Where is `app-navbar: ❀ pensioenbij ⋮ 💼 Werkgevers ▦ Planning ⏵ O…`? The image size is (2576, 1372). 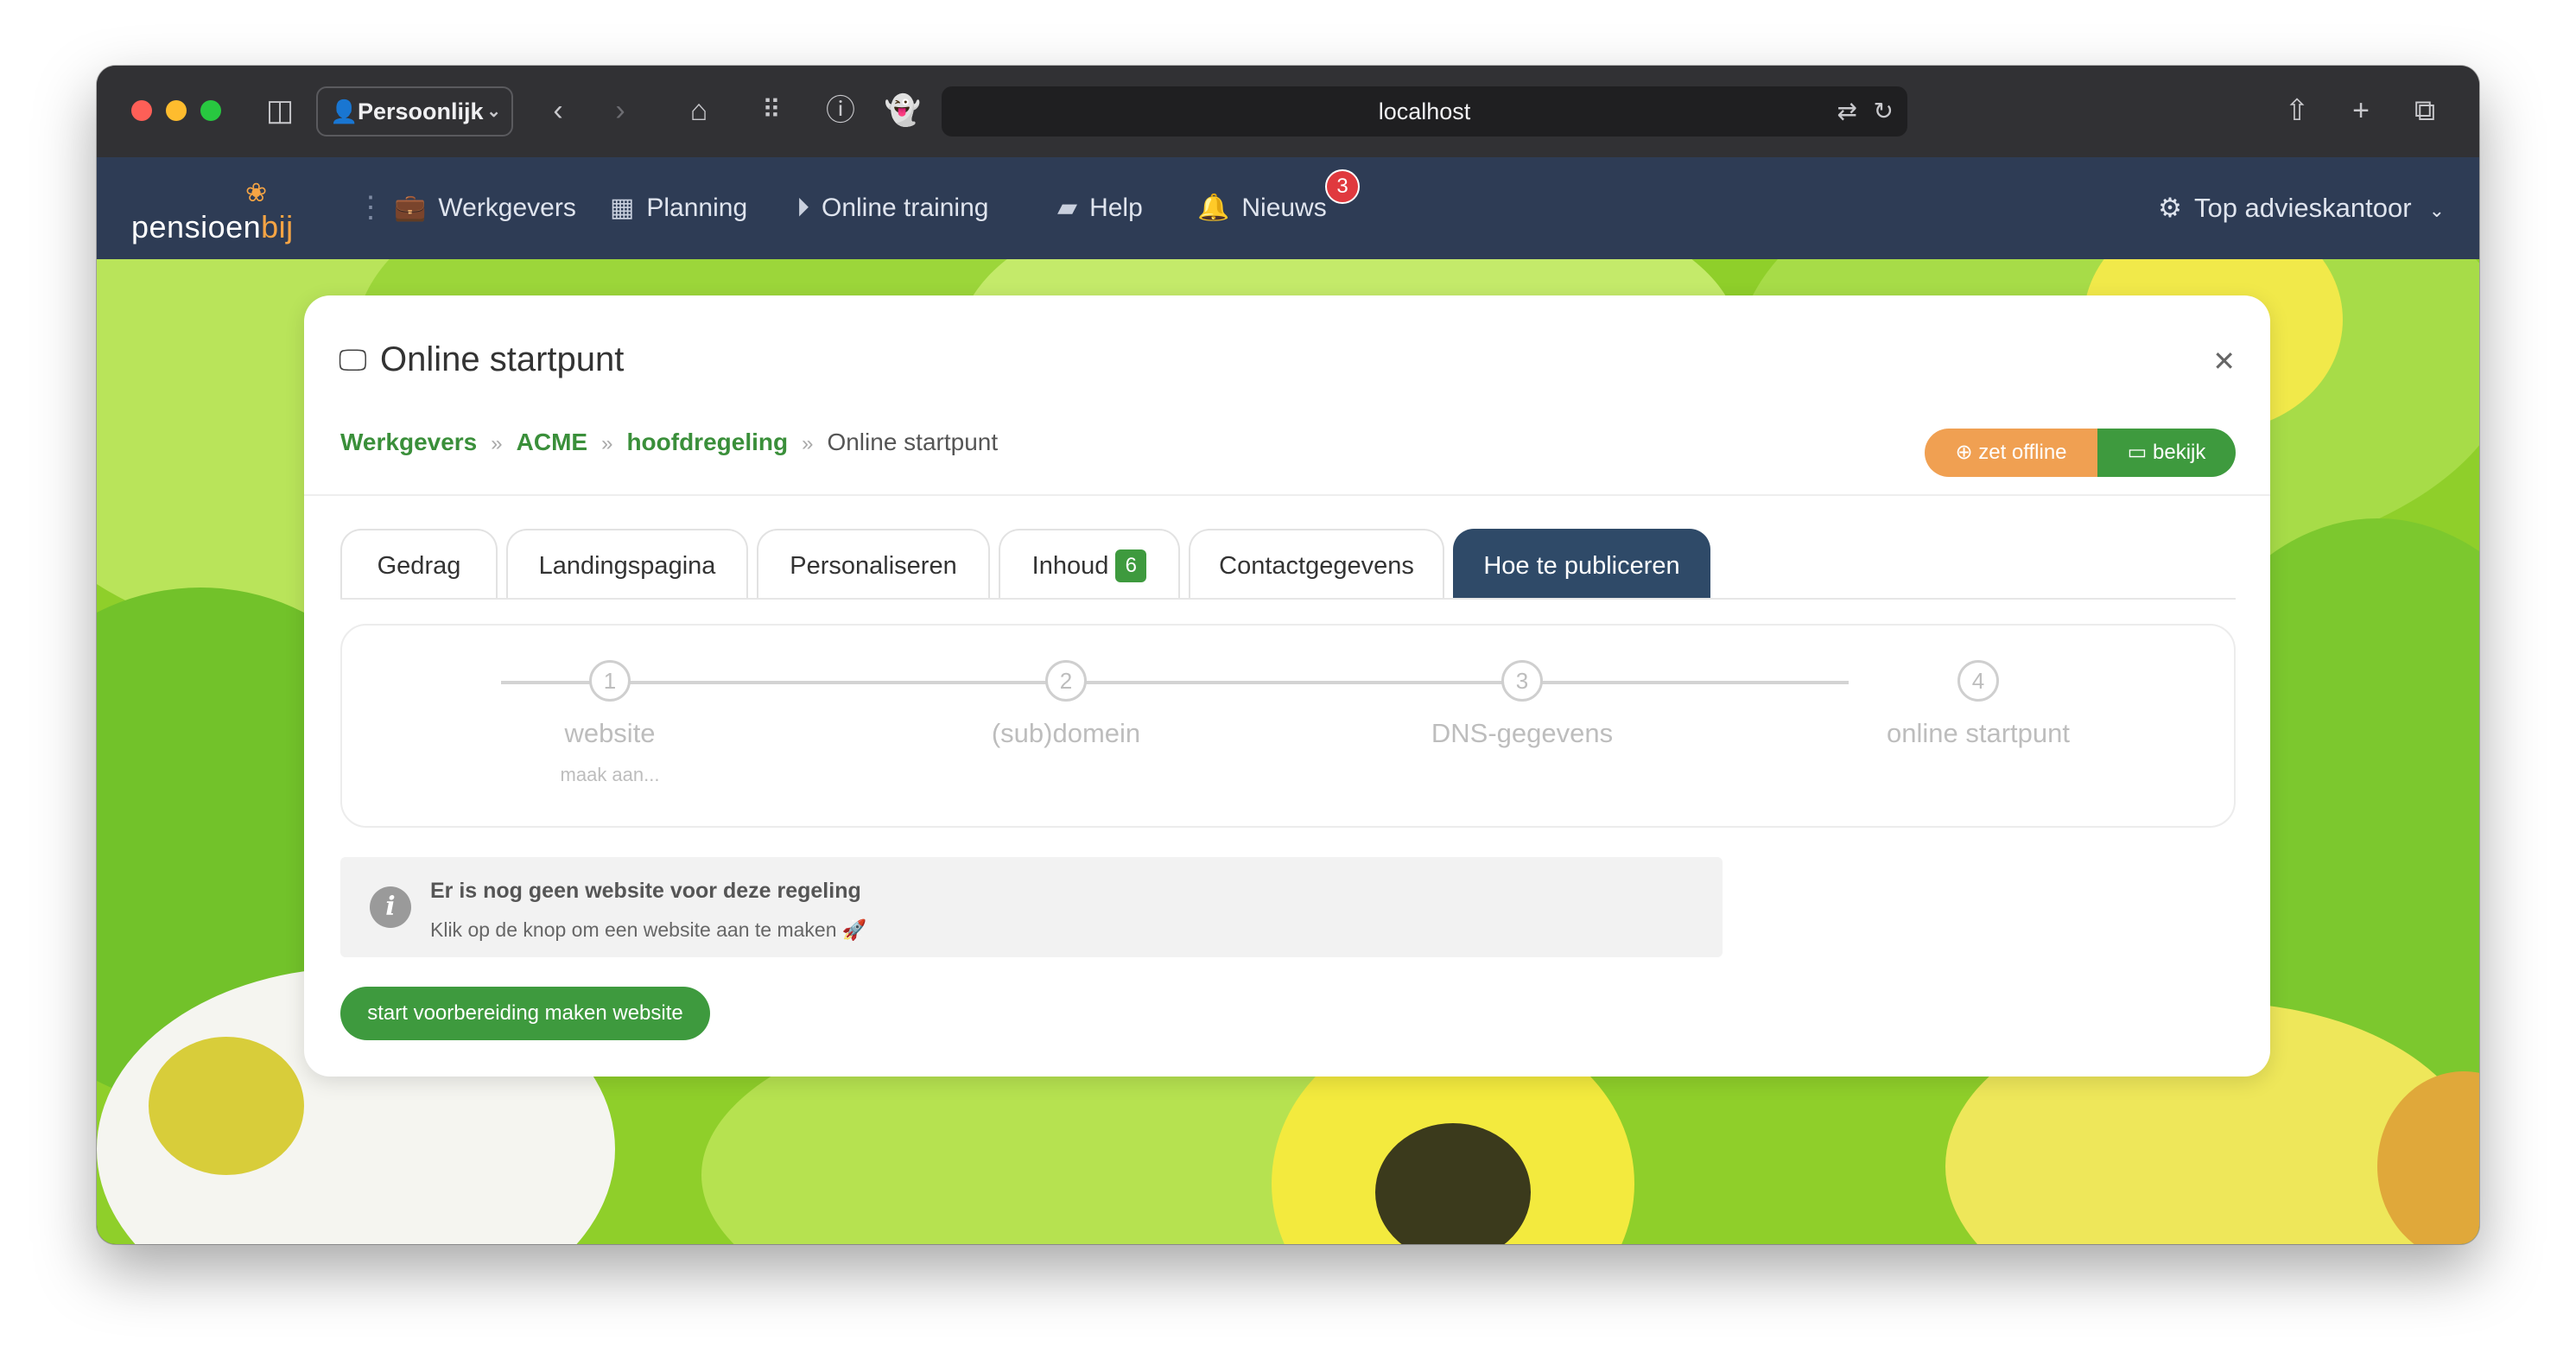
app-navbar: ❀ pensioenbij ⋮ 💼 Werkgevers ▦ Planning ⏵ O… is located at coordinates (1288, 208).